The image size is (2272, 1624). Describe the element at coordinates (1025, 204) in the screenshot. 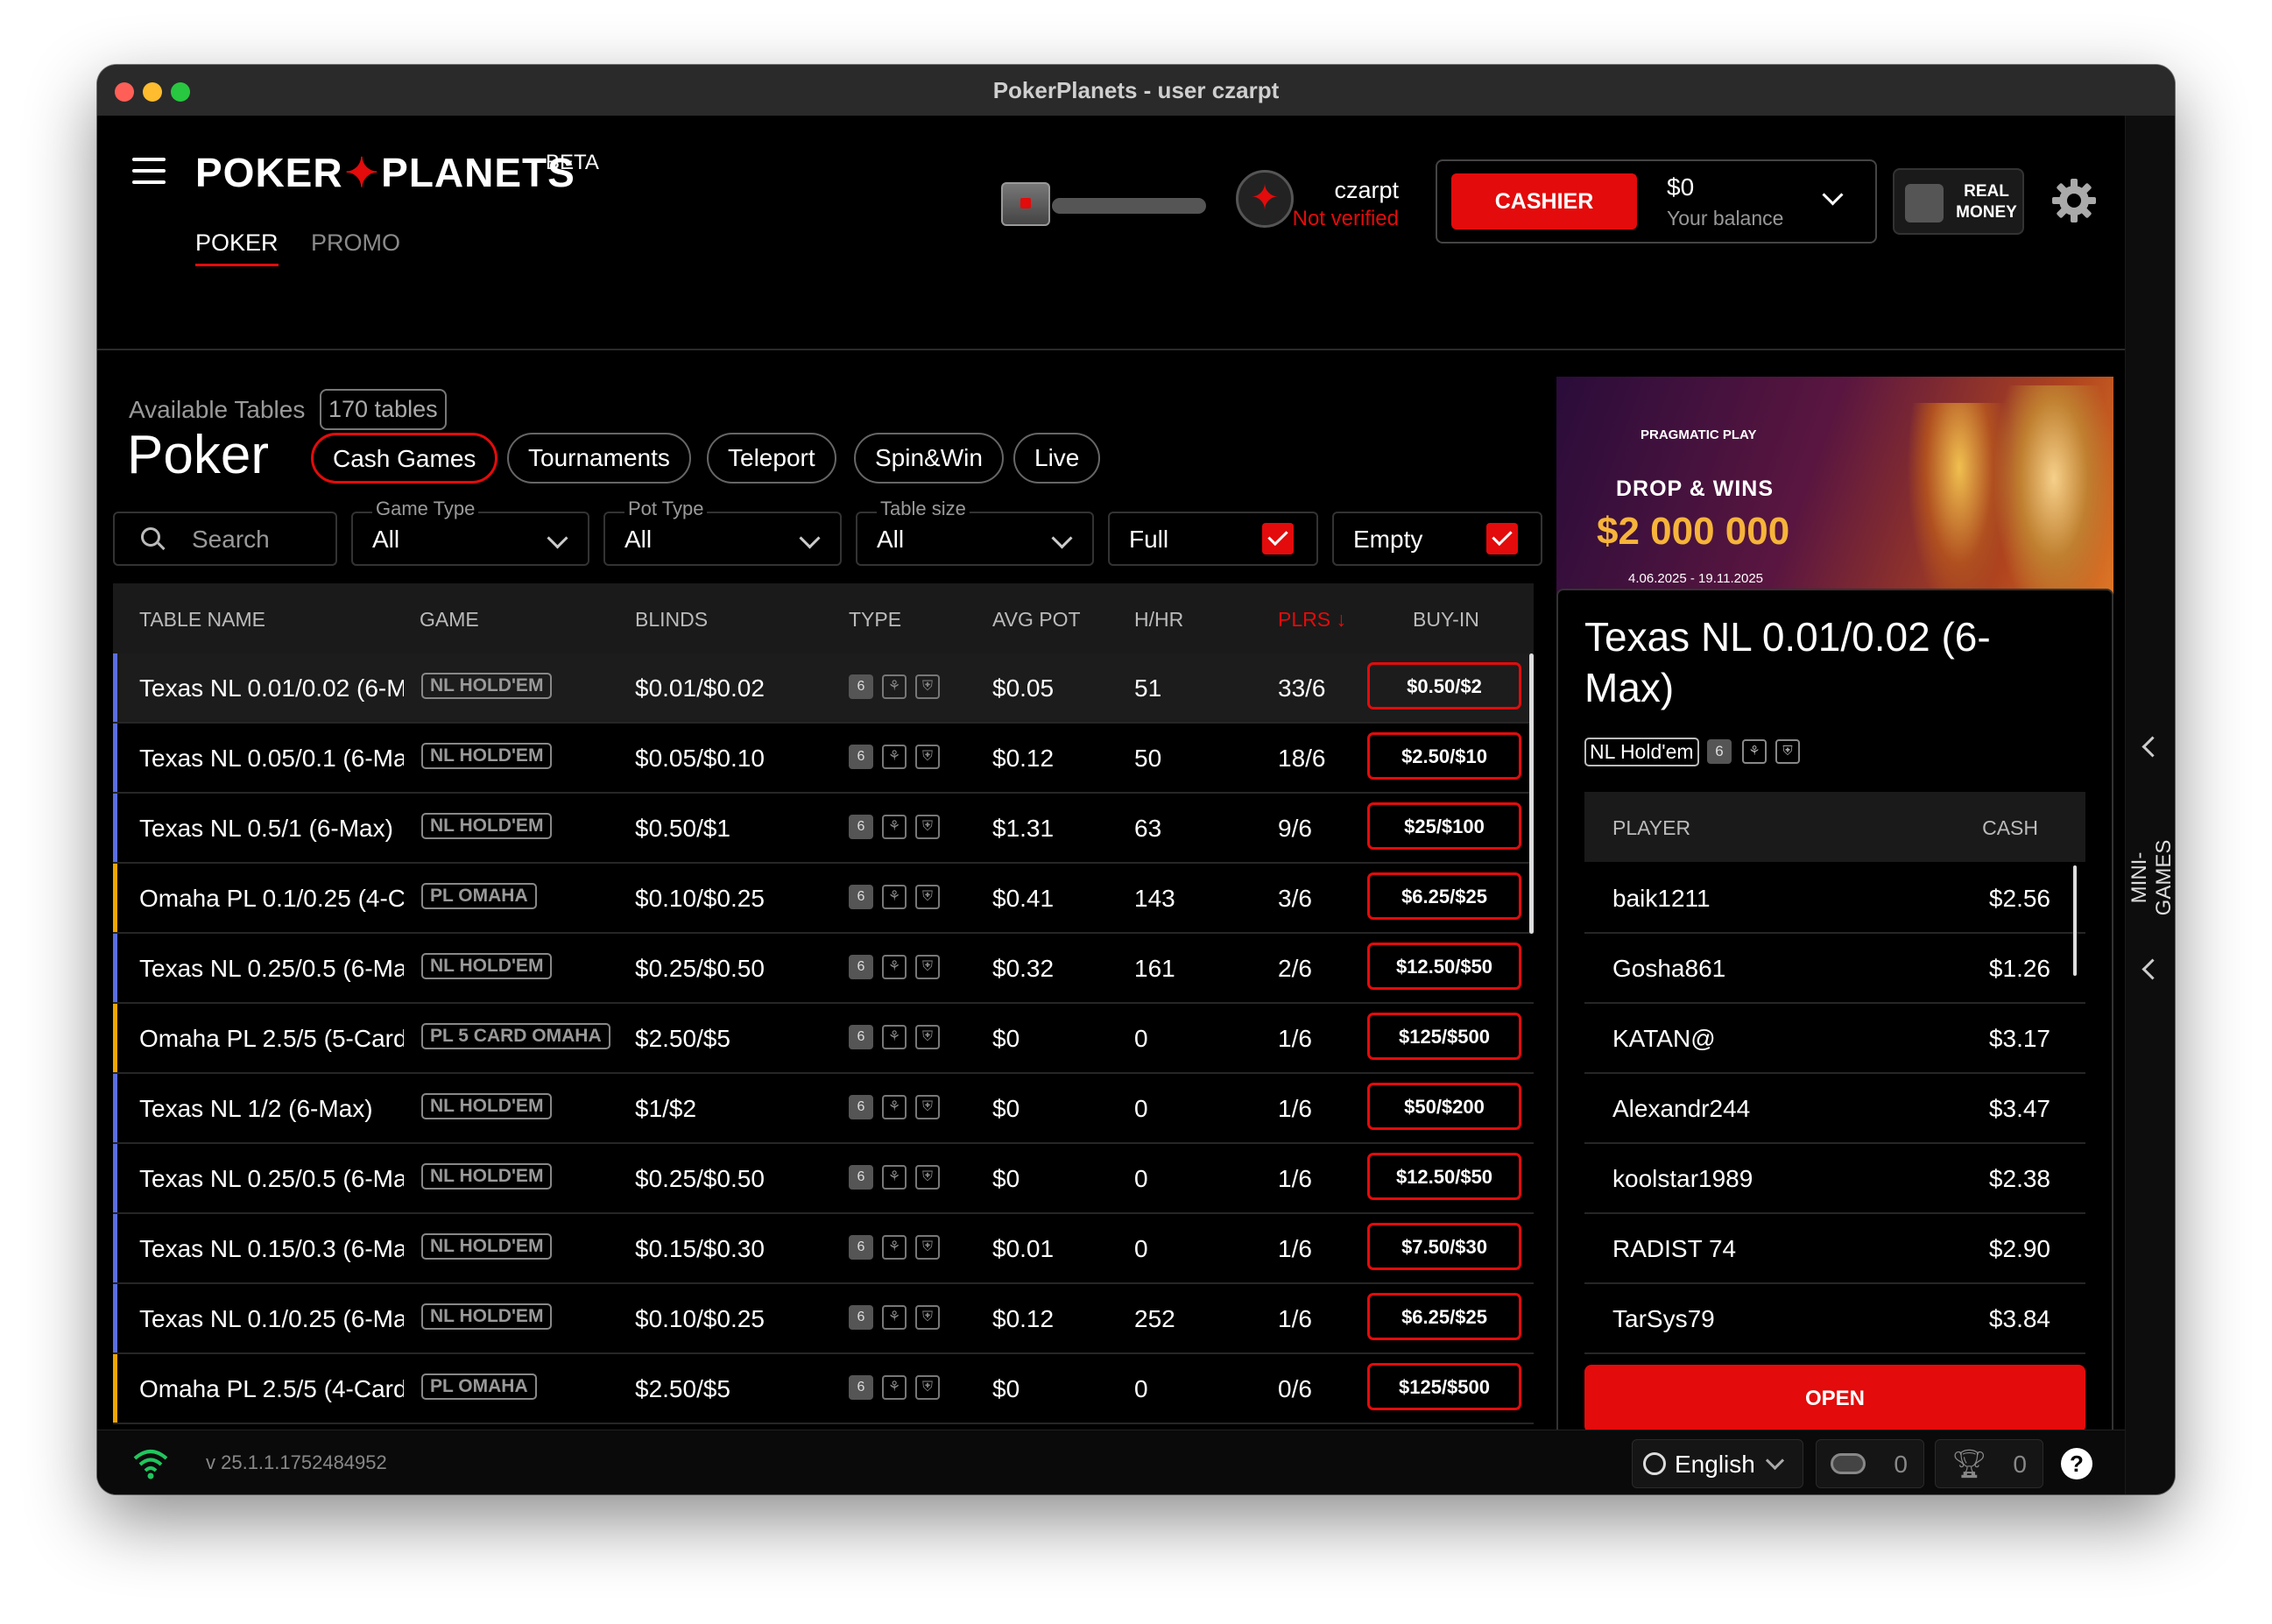

I see `treasure-chest-icon` at that location.